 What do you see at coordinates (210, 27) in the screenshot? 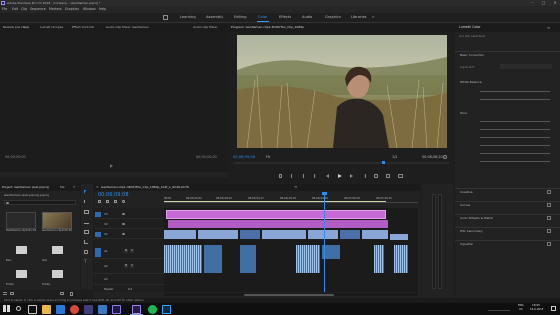
I see `tab-audio-clip-mixer: Audio Clip Mixer` at bounding box center [210, 27].